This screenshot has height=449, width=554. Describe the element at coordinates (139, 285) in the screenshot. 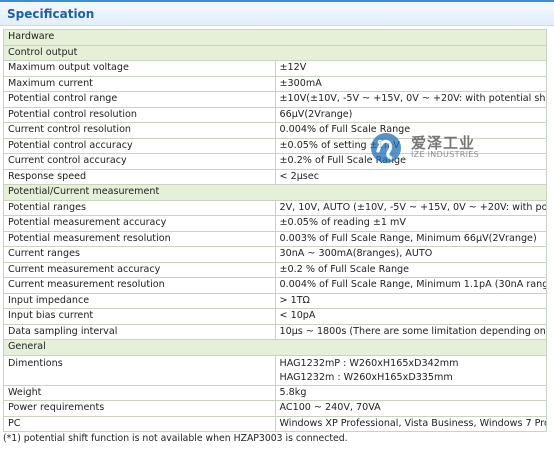

I see `spec-label: Current measurement resolution` at that location.